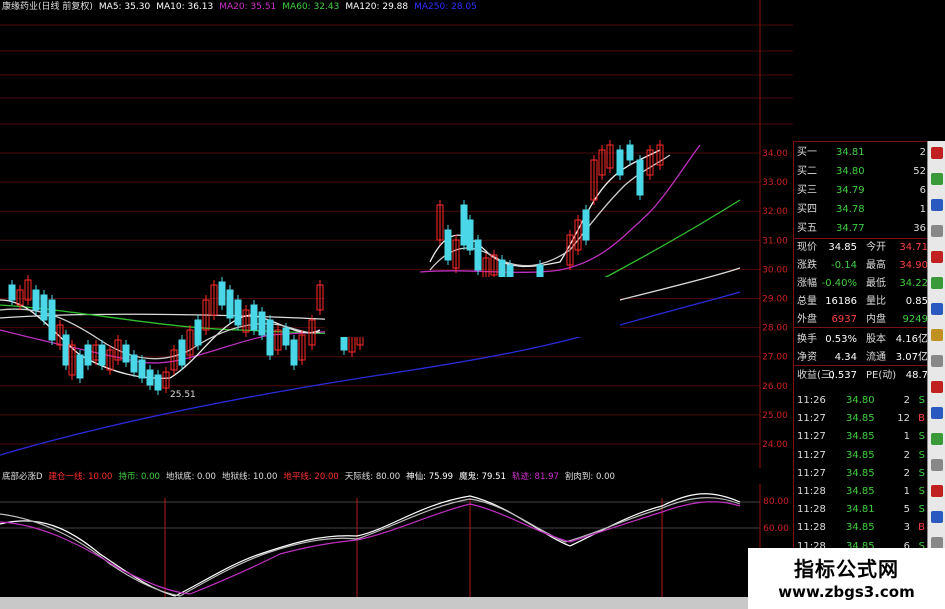  Describe the element at coordinates (861, 320) in the screenshot. I see `quote-row: 外盘 6937 内盘 9249` at that location.